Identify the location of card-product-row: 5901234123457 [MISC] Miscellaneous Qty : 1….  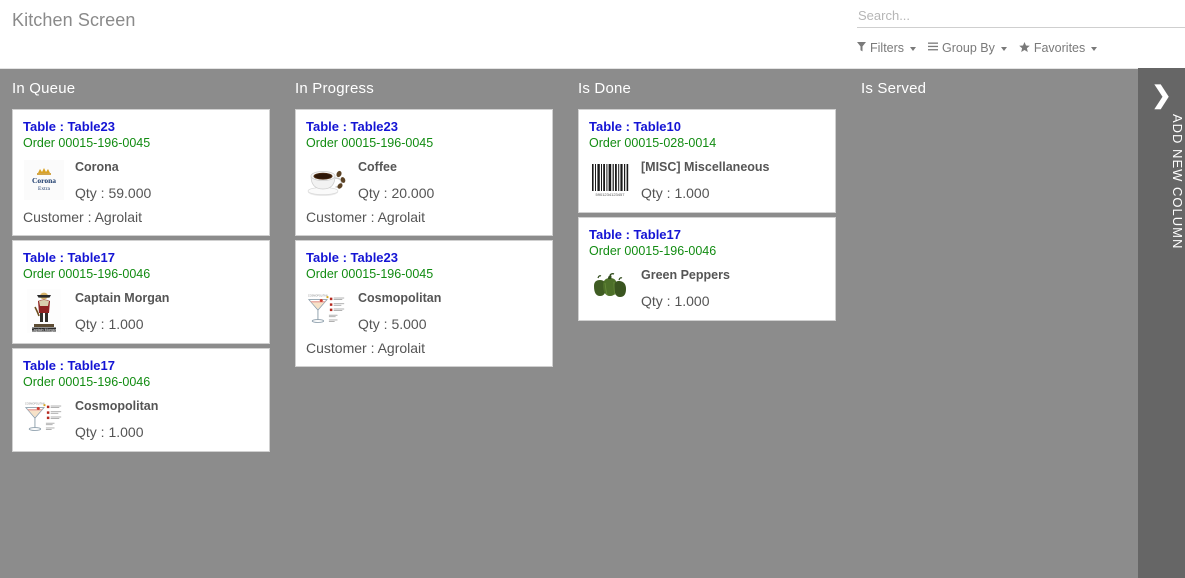
(707, 180).